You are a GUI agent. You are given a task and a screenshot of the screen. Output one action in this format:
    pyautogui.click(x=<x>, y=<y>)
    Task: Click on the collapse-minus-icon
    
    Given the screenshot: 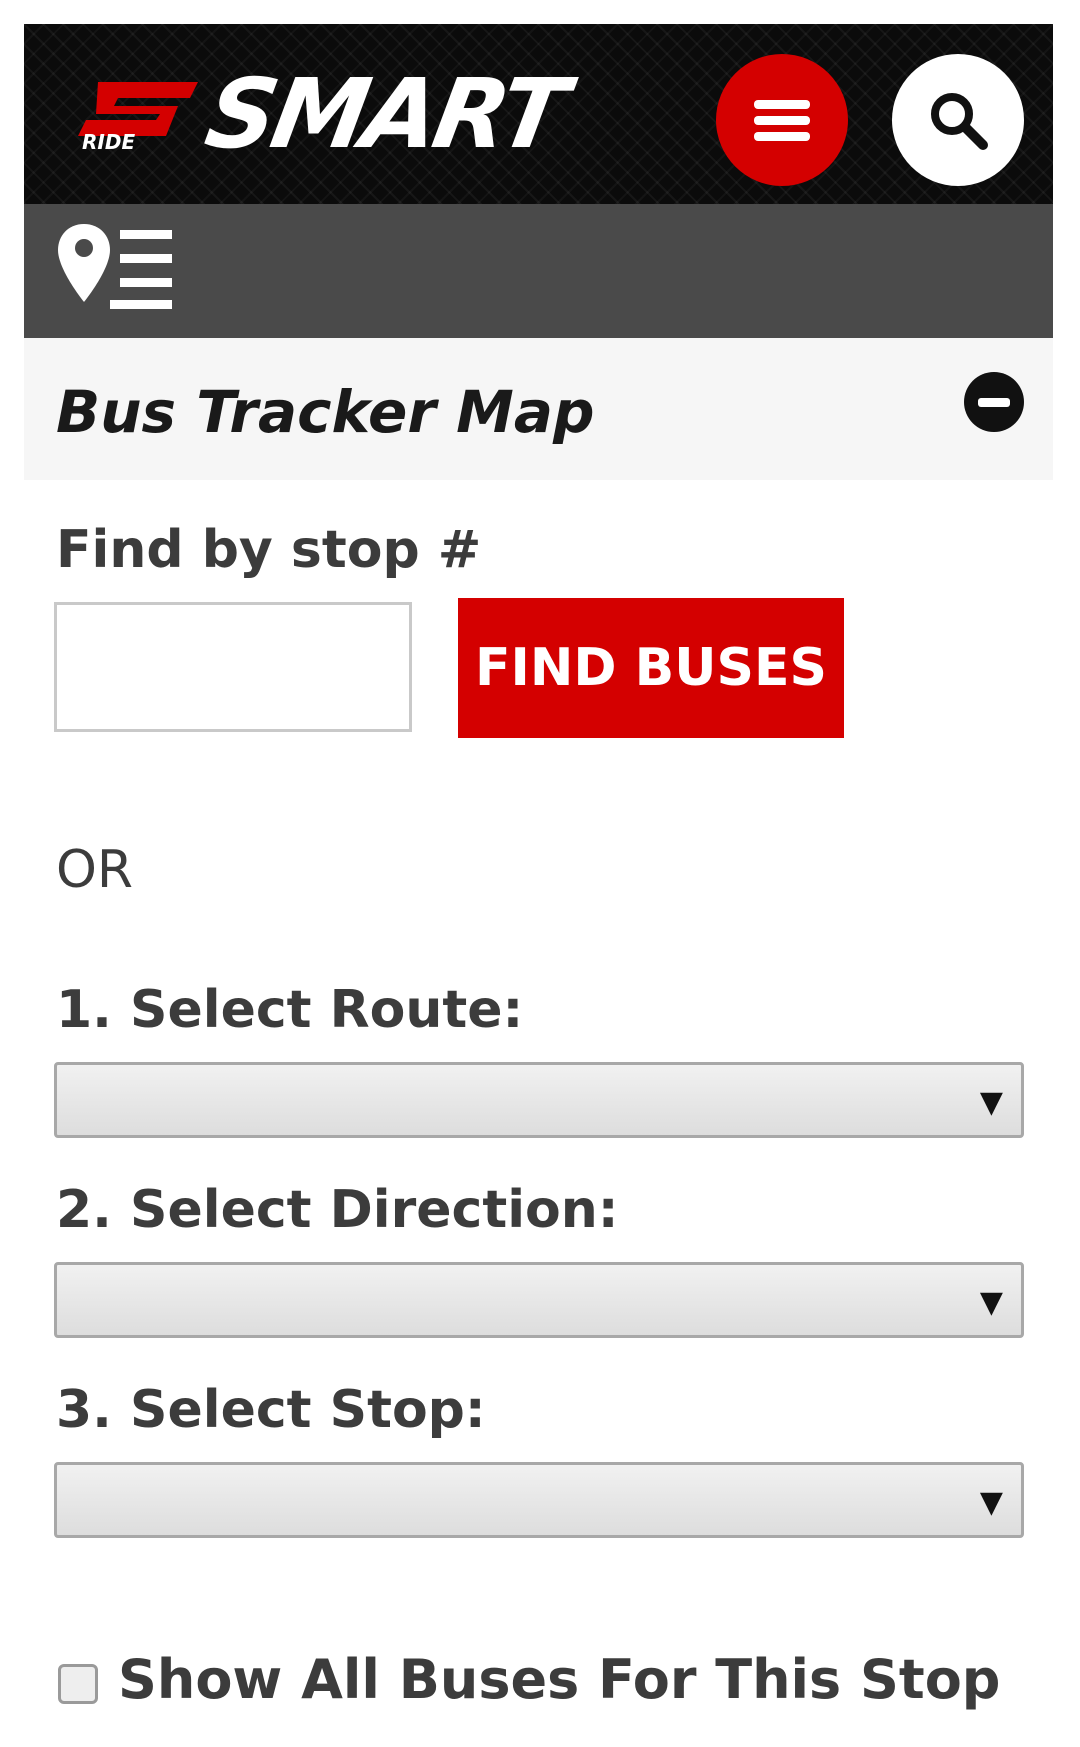 What is the action you would take?
    pyautogui.click(x=994, y=402)
    